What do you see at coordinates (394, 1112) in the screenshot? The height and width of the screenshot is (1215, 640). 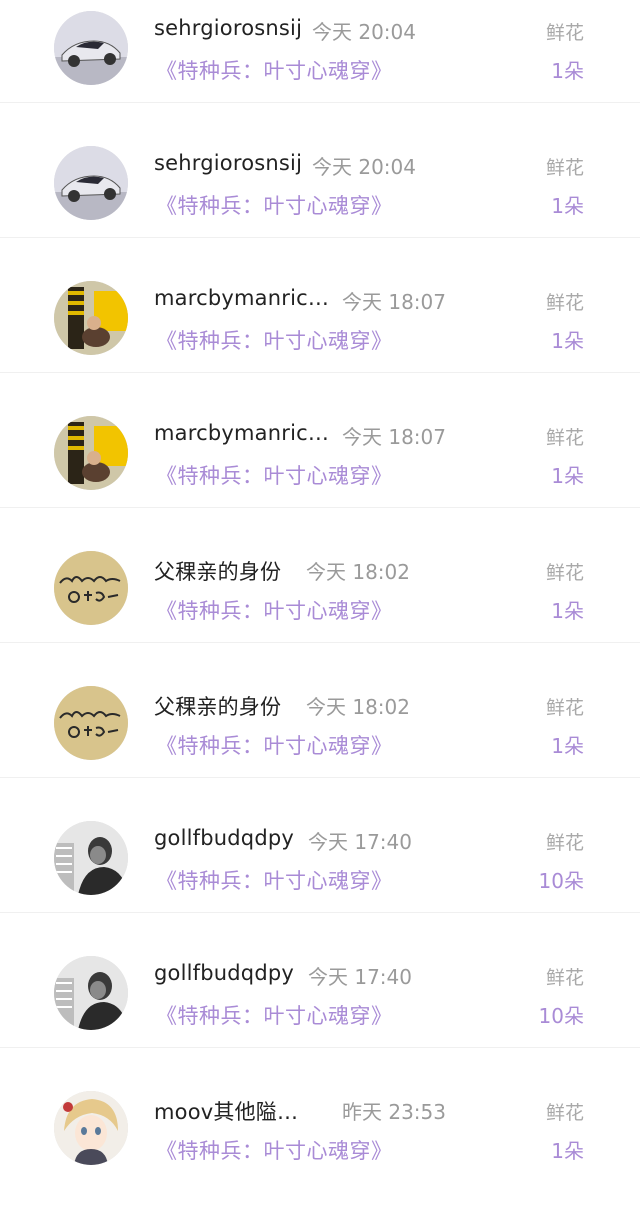 I see `timestamp: 昨天 23:53` at bounding box center [394, 1112].